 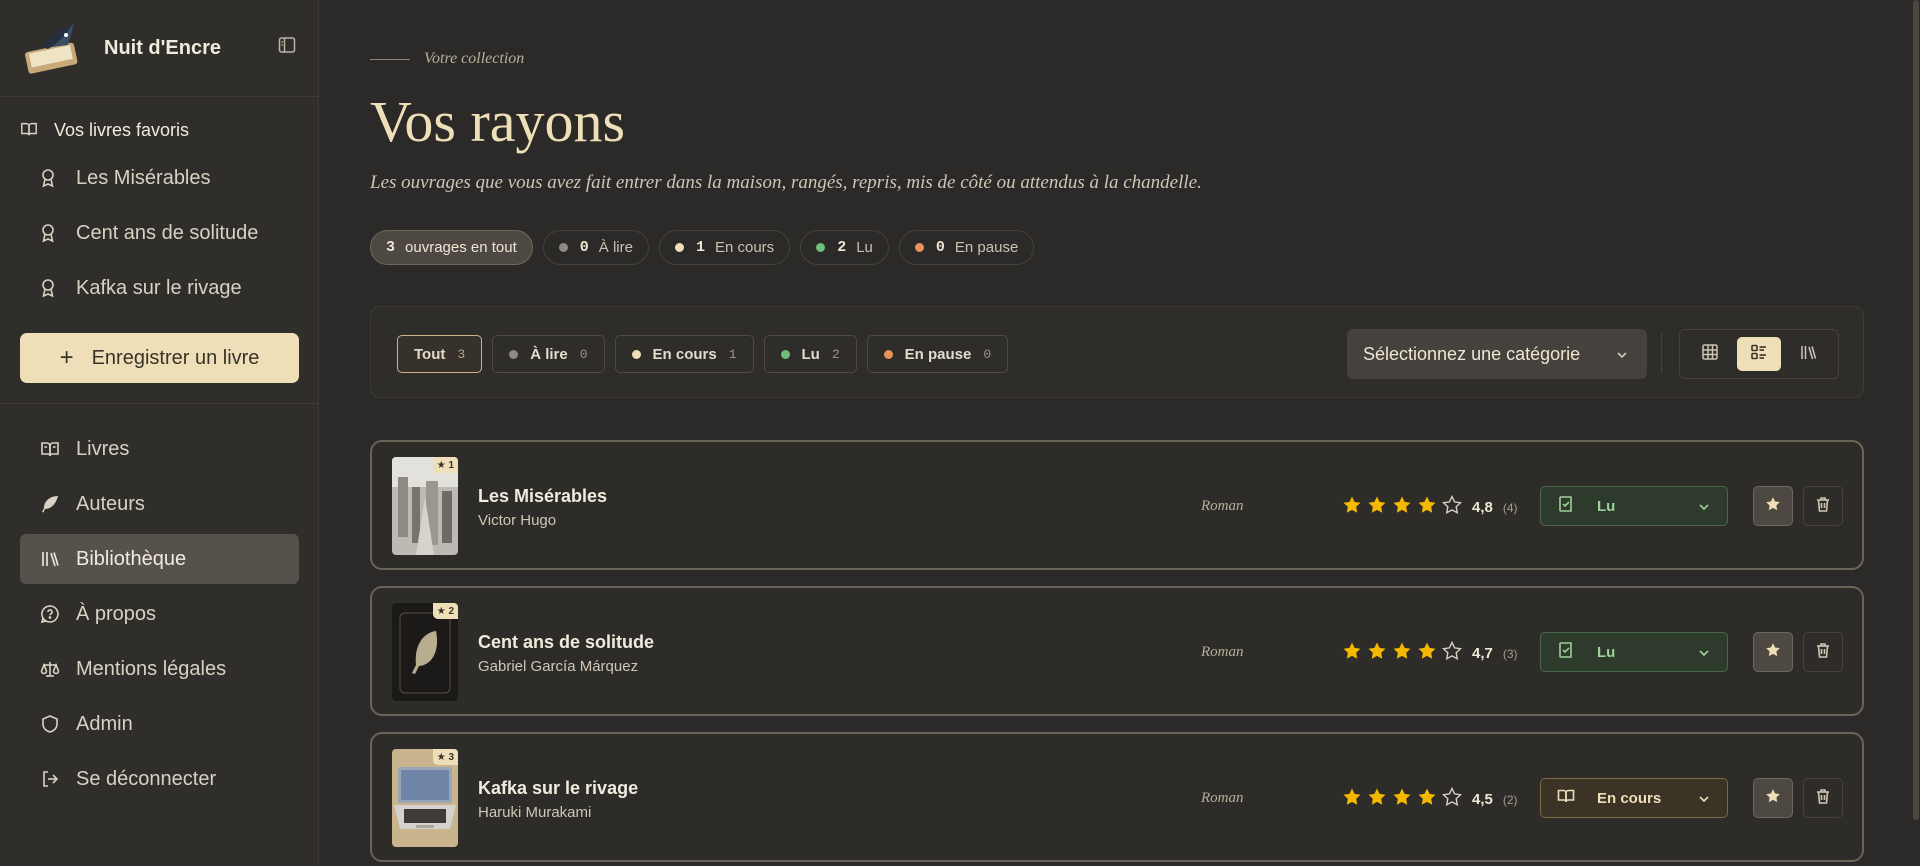 I want to click on favorites-title: Vos livres favoris, so click(x=122, y=129).